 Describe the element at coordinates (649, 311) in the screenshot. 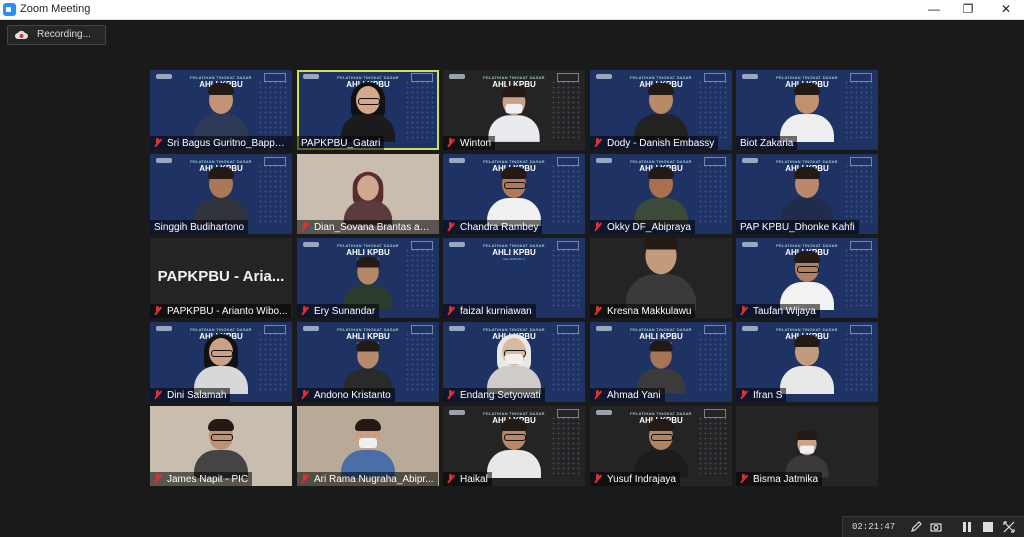

I see `participant-name: Kresna Makkulawu` at that location.